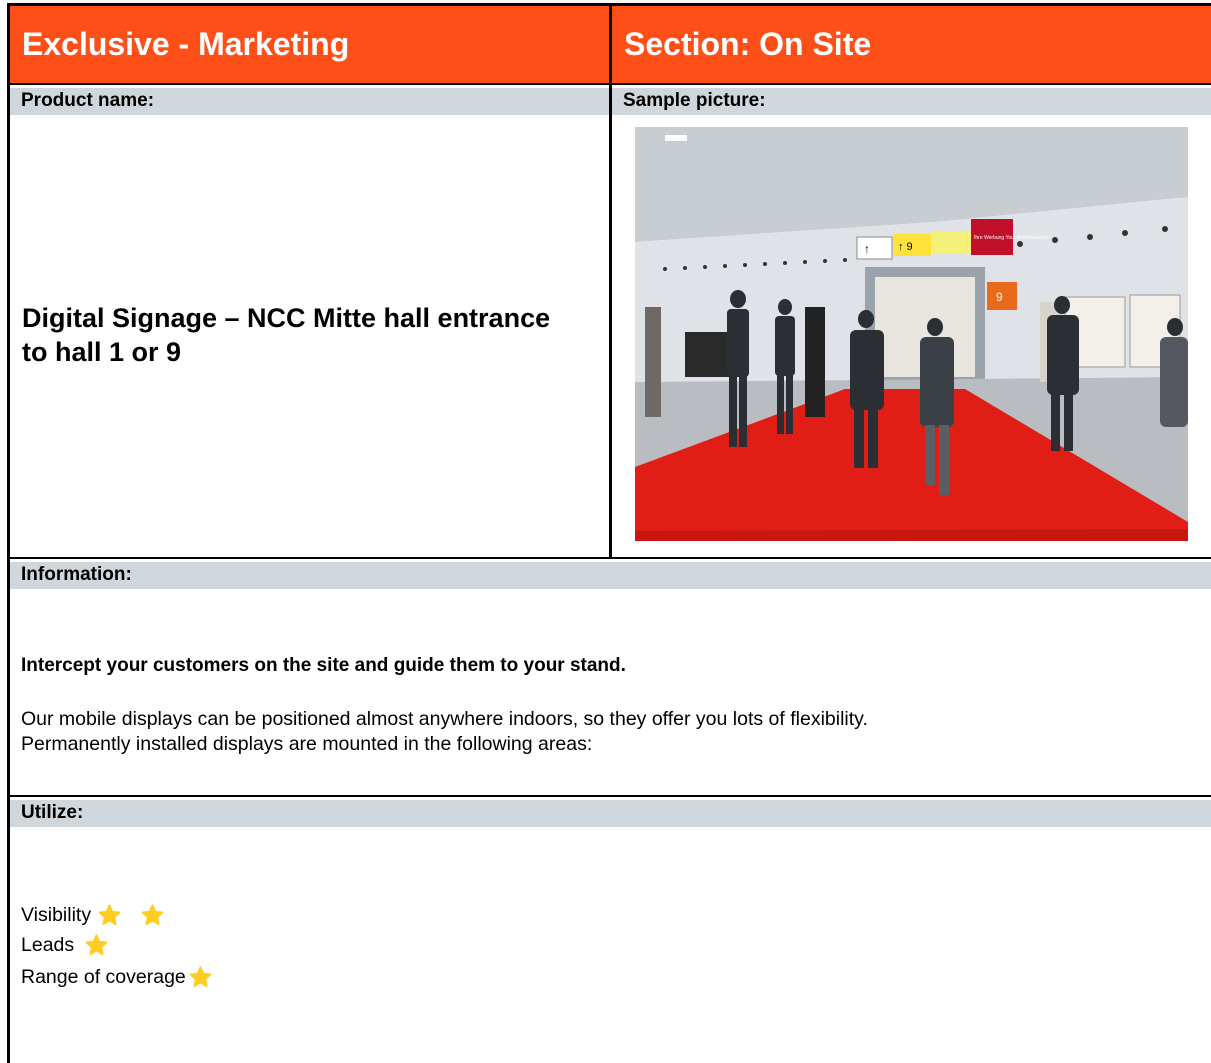 The height and width of the screenshot is (1063, 1211). I want to click on sign-advert: Ihre Werbung Your Advertisement, so click(1011, 238).